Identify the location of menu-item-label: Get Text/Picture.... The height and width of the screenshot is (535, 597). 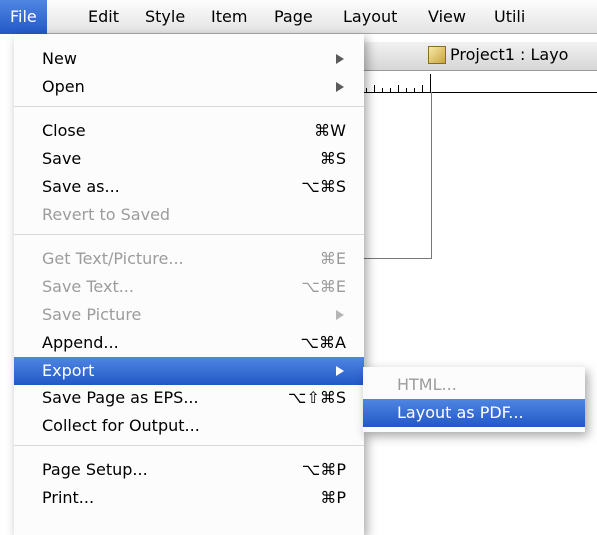
(113, 258).